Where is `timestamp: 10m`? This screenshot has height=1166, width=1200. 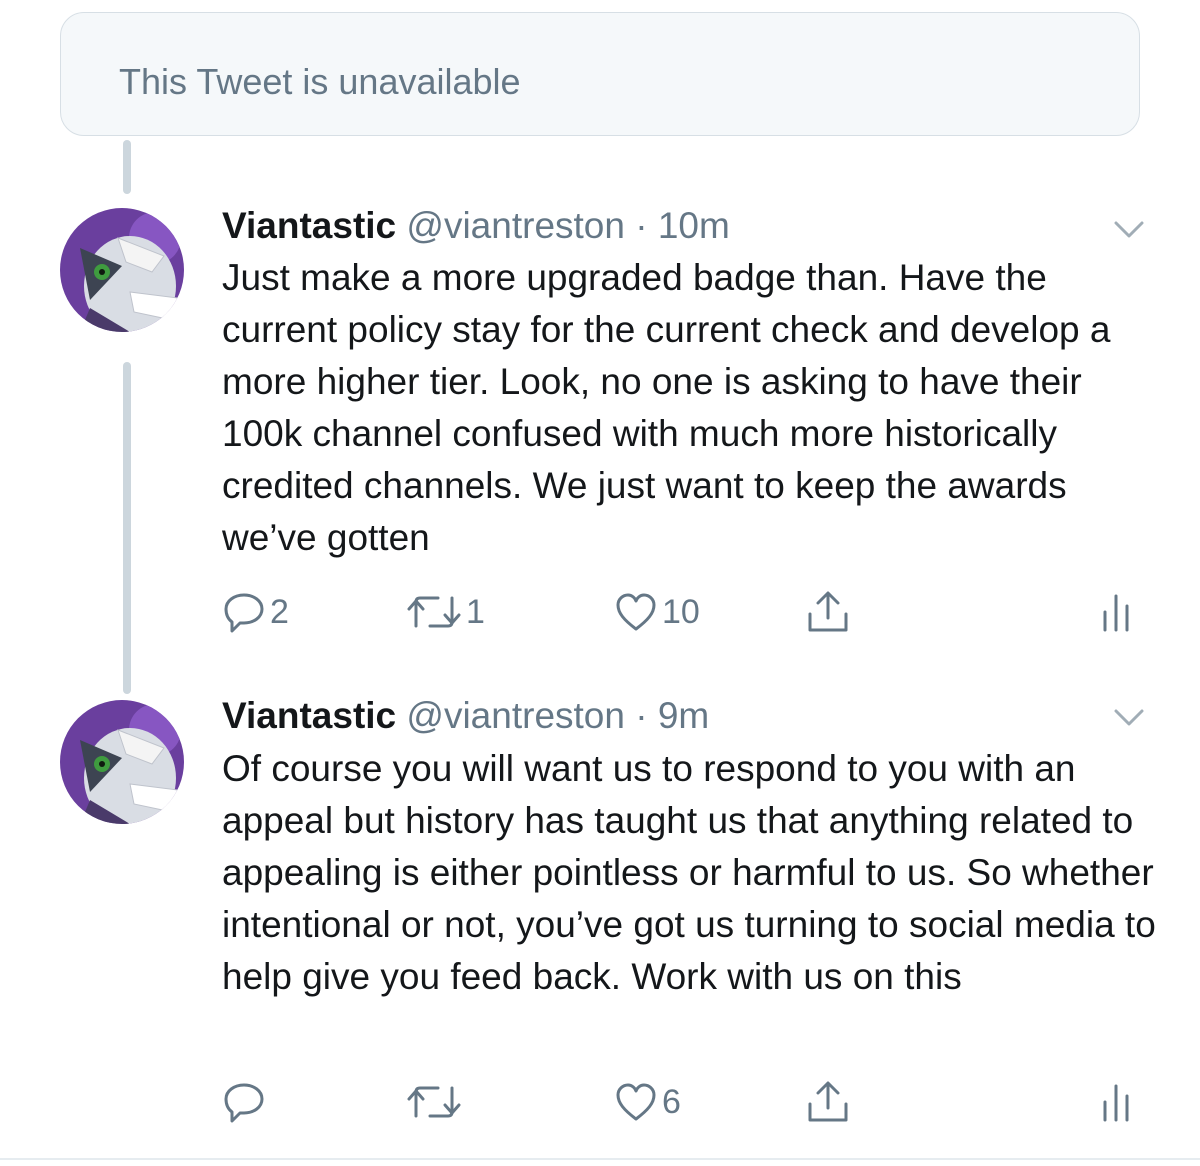 timestamp: 10m is located at coordinates (694, 225).